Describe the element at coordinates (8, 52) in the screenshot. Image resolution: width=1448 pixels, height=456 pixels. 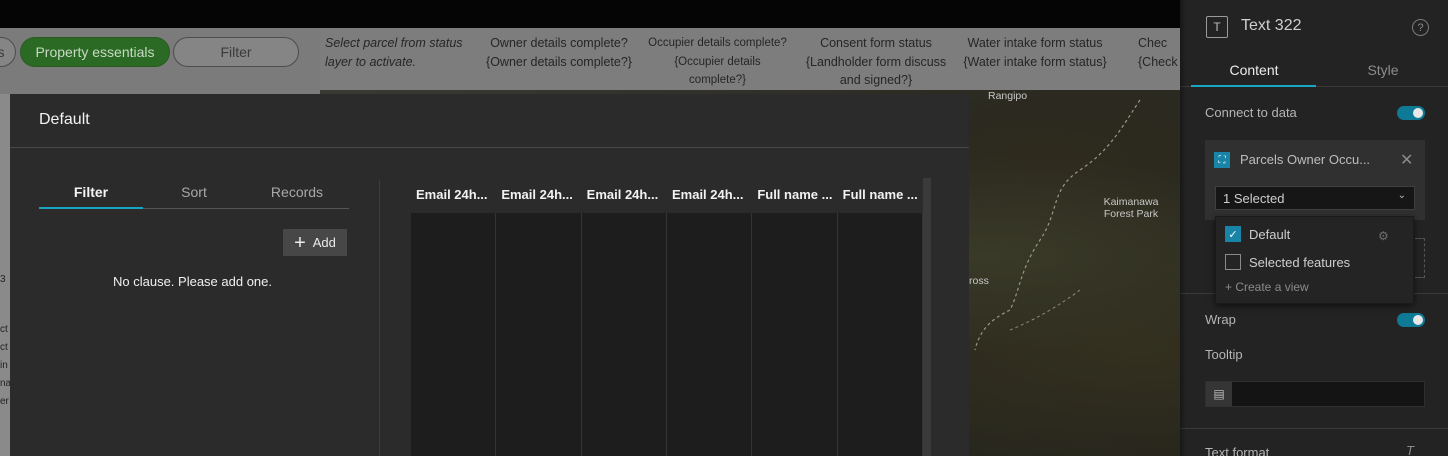
I see `pill-partial: s` at that location.